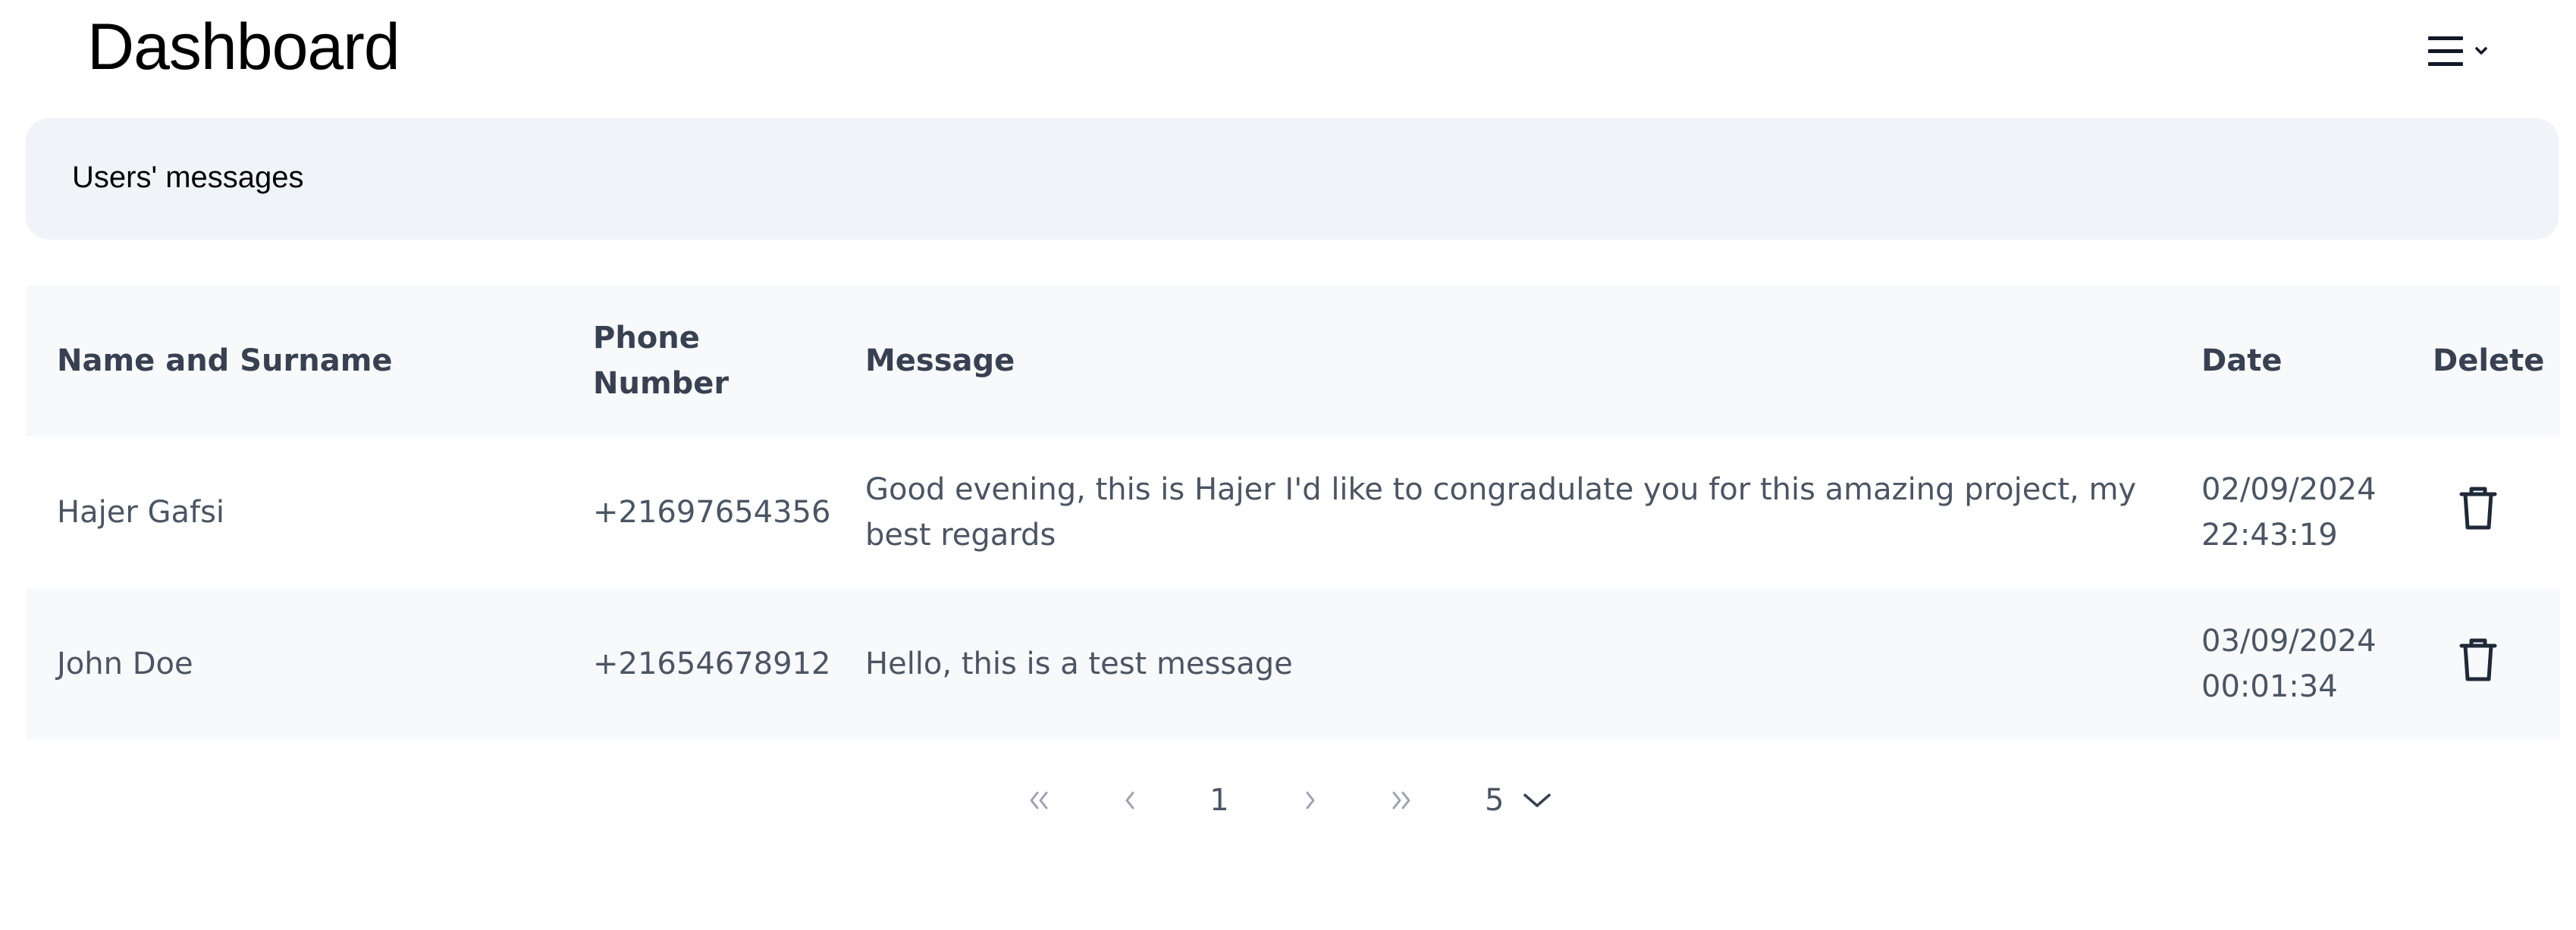 The height and width of the screenshot is (930, 2576). What do you see at coordinates (2289, 664) in the screenshot?
I see `cell-date: 03/09/2024 00:01:34` at bounding box center [2289, 664].